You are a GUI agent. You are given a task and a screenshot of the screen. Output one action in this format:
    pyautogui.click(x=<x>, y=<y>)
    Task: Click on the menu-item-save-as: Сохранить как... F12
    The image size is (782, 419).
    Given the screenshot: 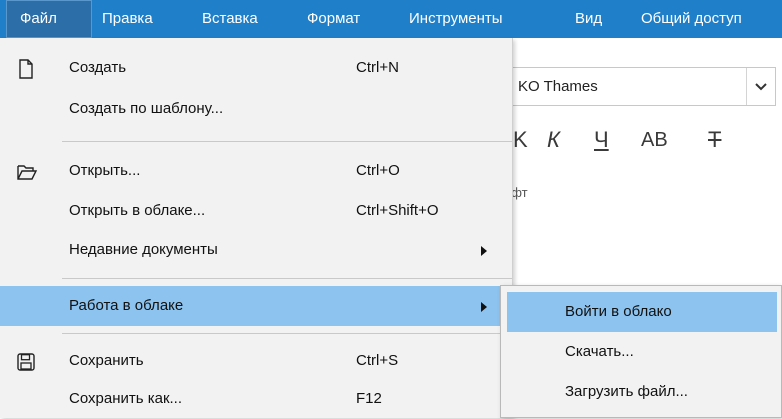 What is the action you would take?
    pyautogui.click(x=256, y=399)
    